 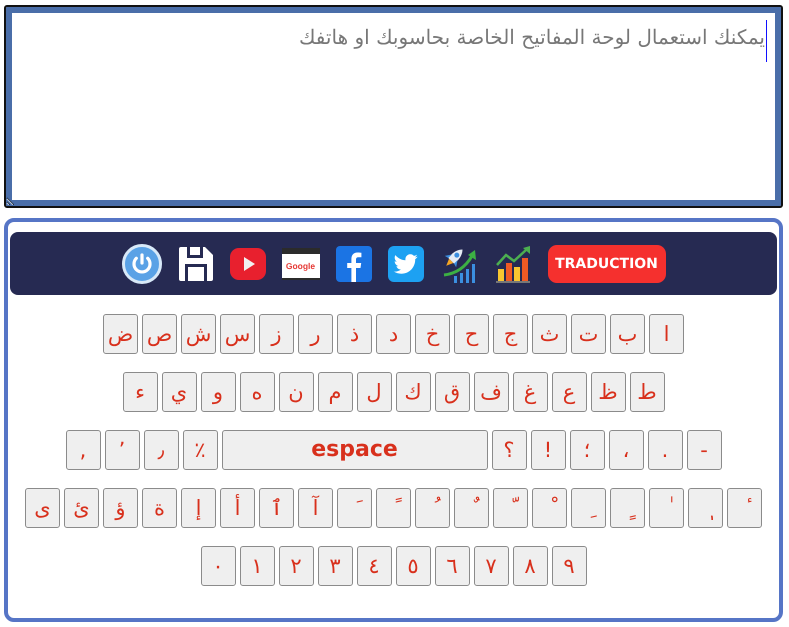 I want to click on browser-window-button: Google, so click(x=301, y=264).